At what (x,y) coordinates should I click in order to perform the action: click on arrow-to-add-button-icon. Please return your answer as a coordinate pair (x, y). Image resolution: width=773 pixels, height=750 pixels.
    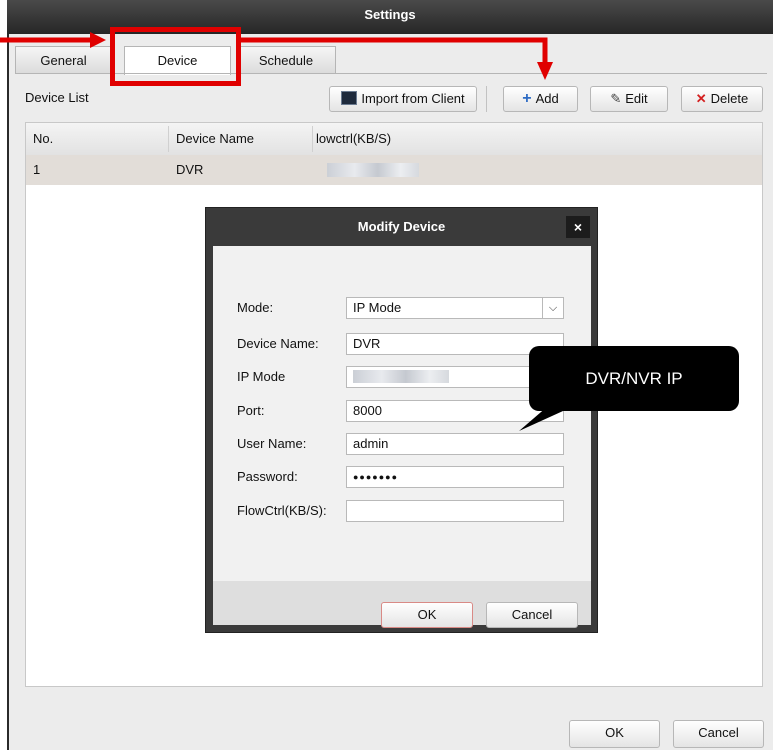
    Looking at the image, I should click on (396, 58).